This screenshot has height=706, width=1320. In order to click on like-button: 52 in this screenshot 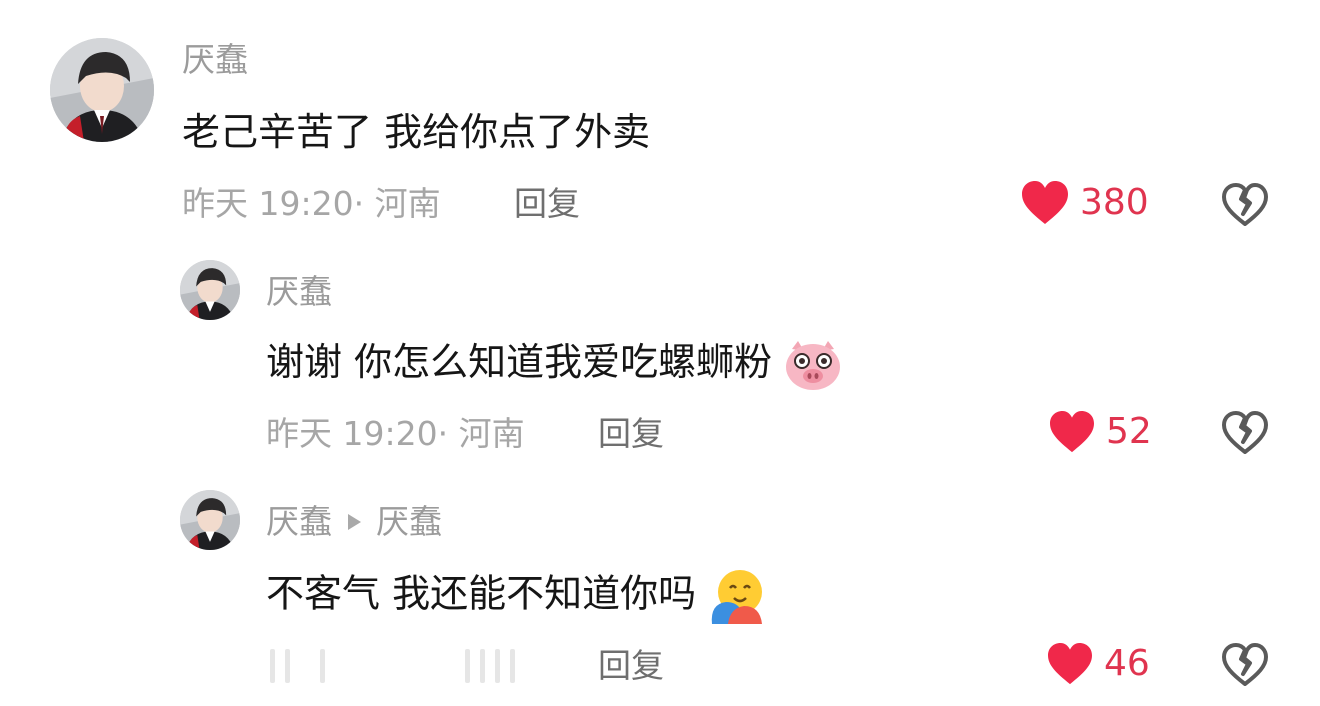, I will do `click(1100, 432)`.